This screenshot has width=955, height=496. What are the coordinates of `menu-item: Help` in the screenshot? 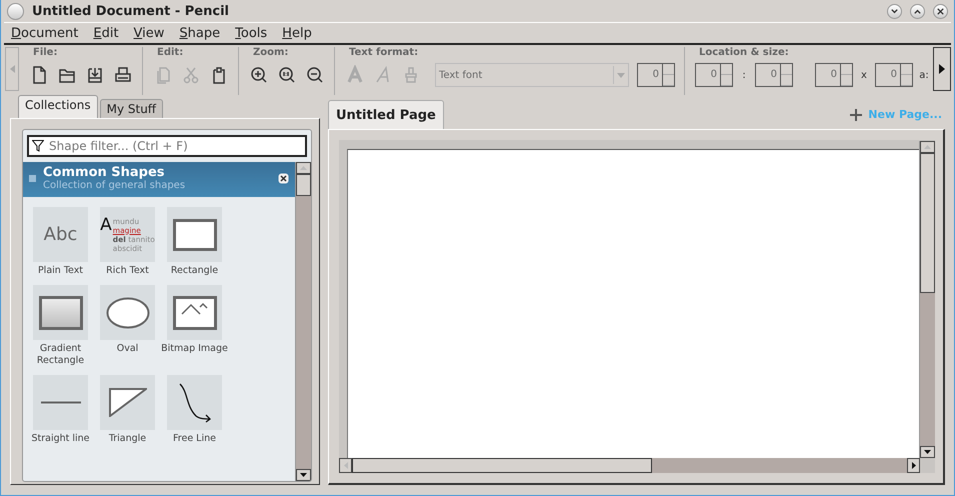 It's located at (297, 33).